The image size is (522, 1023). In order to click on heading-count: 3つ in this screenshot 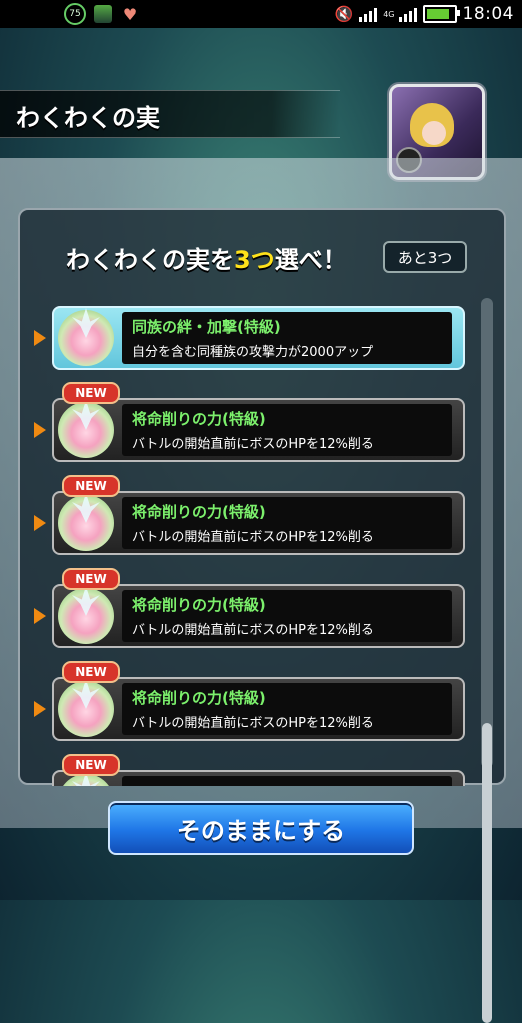, I will do `click(254, 260)`.